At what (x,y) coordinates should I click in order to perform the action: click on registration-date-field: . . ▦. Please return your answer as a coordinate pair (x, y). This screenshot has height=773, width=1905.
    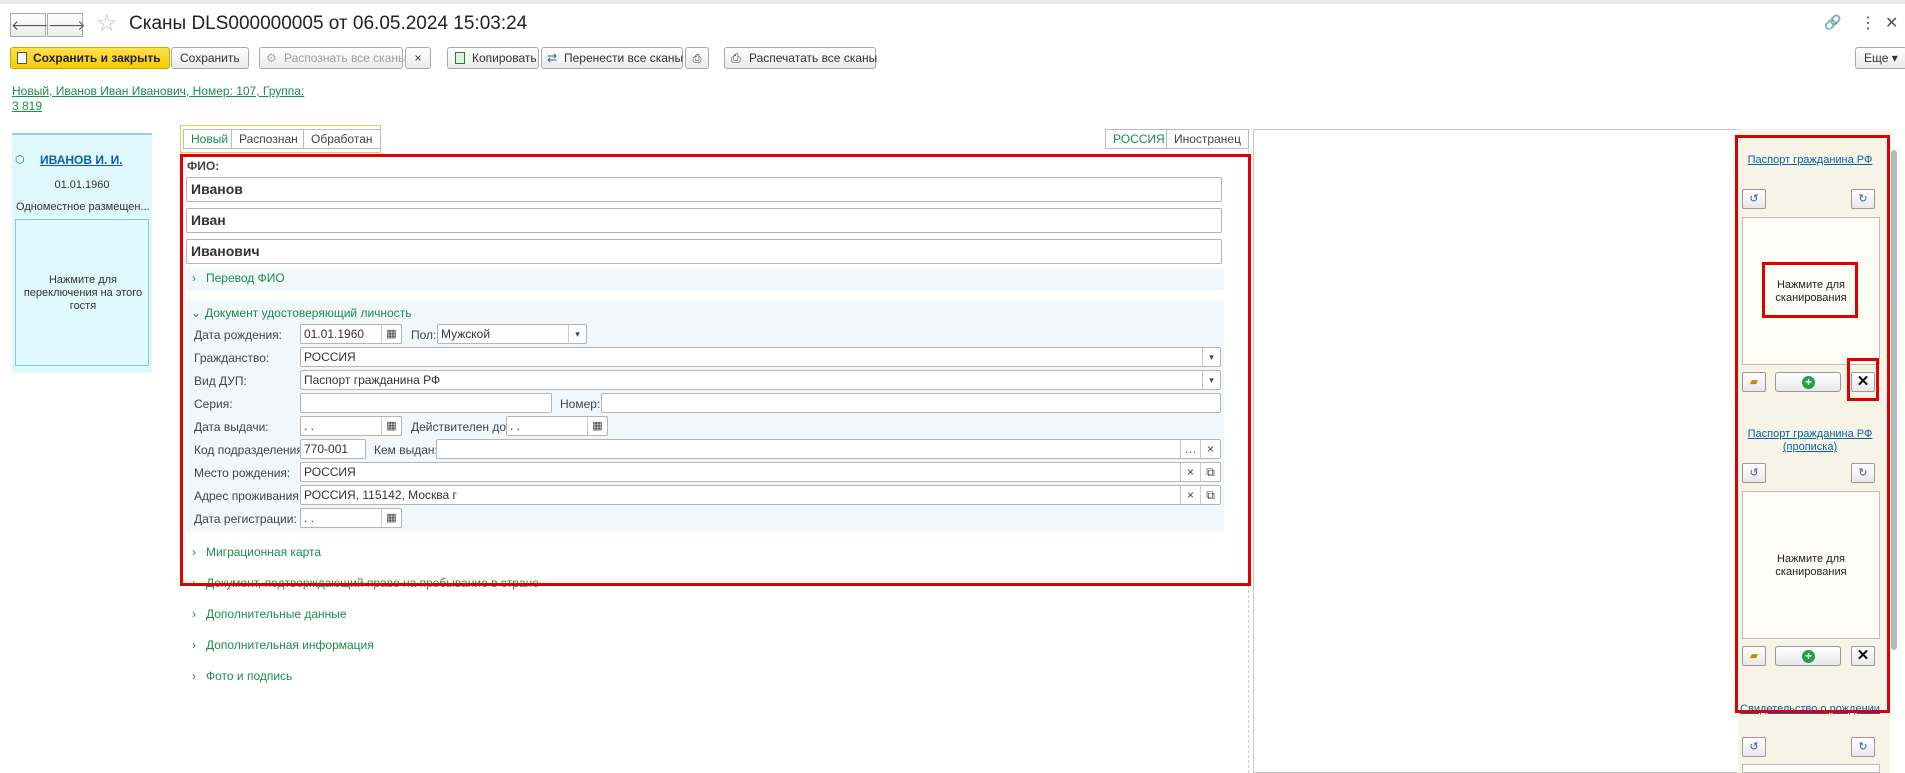
    Looking at the image, I should click on (351, 518).